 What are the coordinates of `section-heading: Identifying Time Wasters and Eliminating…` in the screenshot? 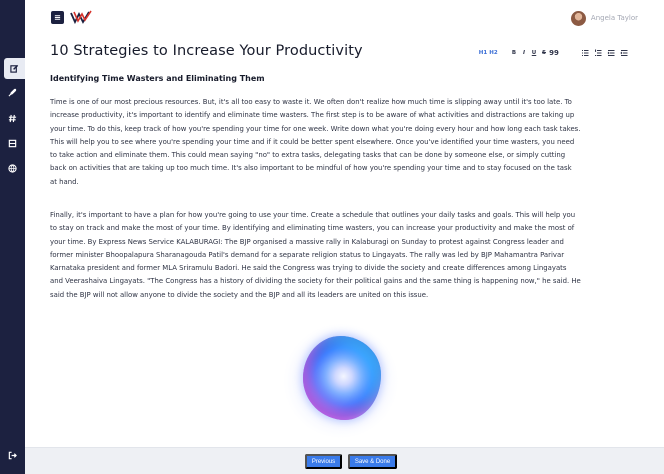 It's located at (157, 78).